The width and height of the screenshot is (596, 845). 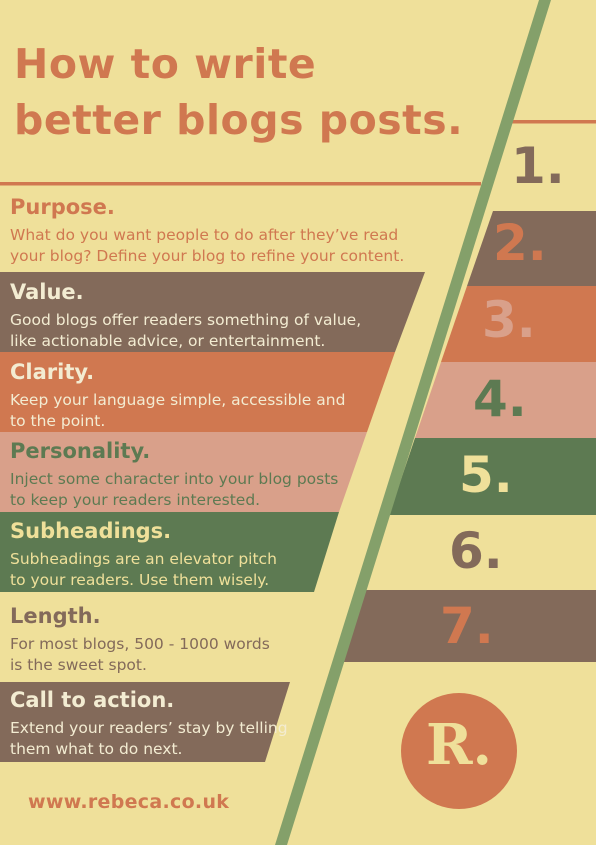 What do you see at coordinates (128, 802) in the screenshot?
I see `website-link: www.rebeca.co.uk` at bounding box center [128, 802].